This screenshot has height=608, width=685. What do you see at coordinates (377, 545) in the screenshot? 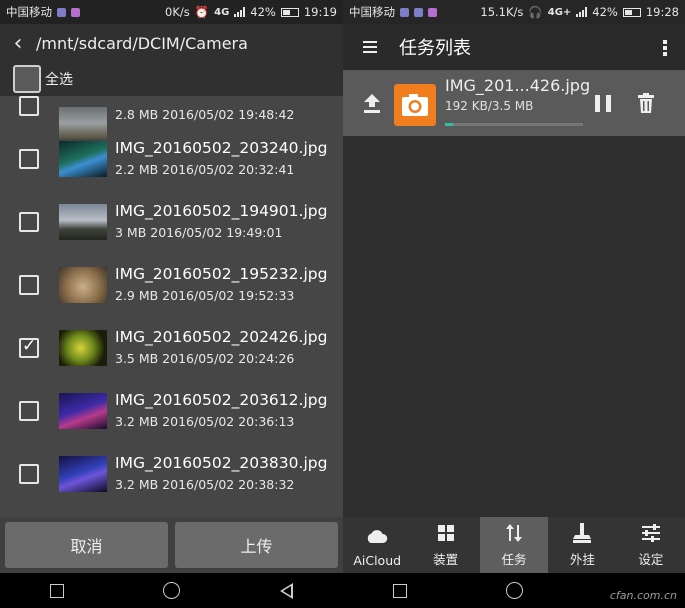
I see `tab-aicloud: AiCloud` at bounding box center [377, 545].